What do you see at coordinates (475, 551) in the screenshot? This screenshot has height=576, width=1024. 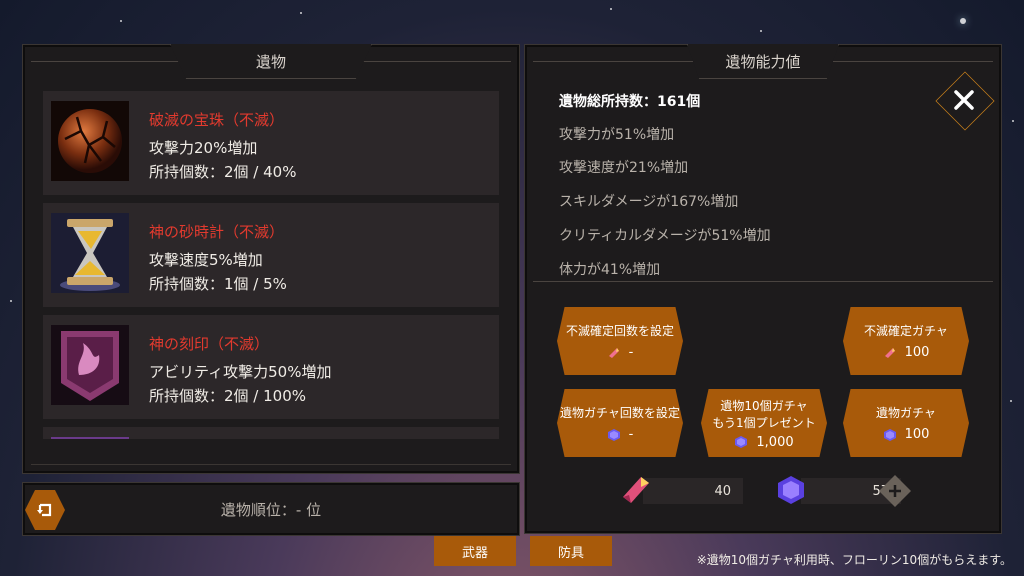 I see `tab-weapon: 武器` at bounding box center [475, 551].